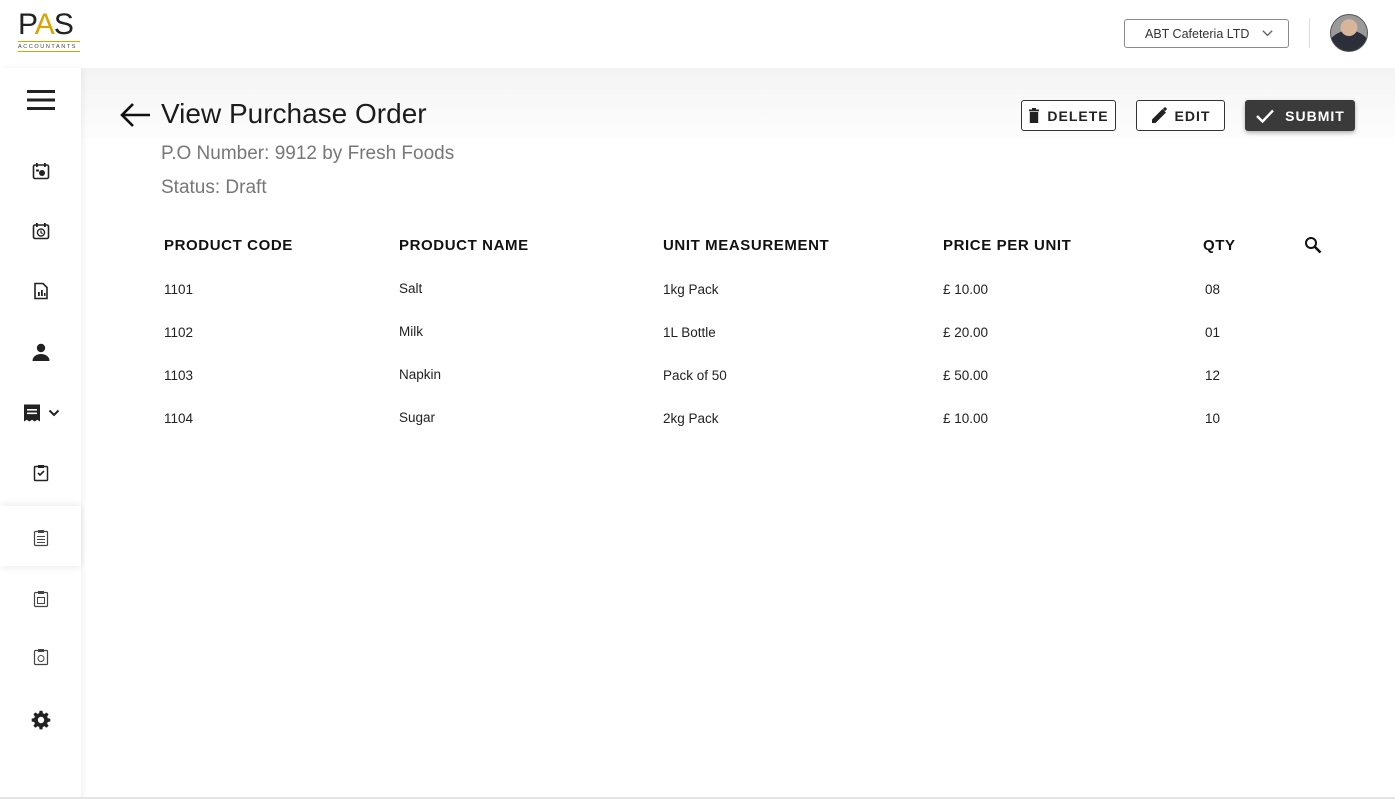 The image size is (1395, 799). What do you see at coordinates (48, 47) in the screenshot?
I see `logo-subtext: ACCOUNTANTS` at bounding box center [48, 47].